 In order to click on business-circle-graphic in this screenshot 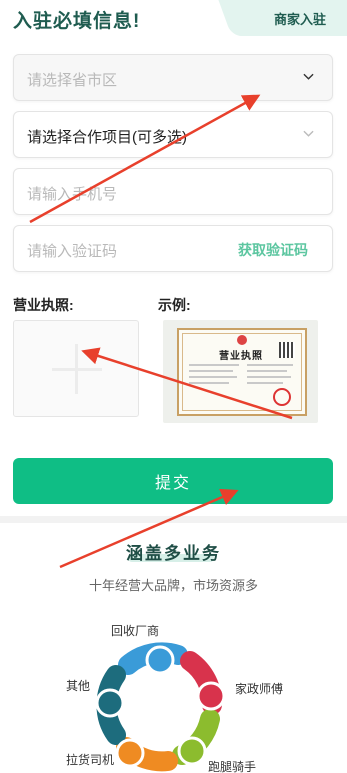, I will do `click(160, 707)`.